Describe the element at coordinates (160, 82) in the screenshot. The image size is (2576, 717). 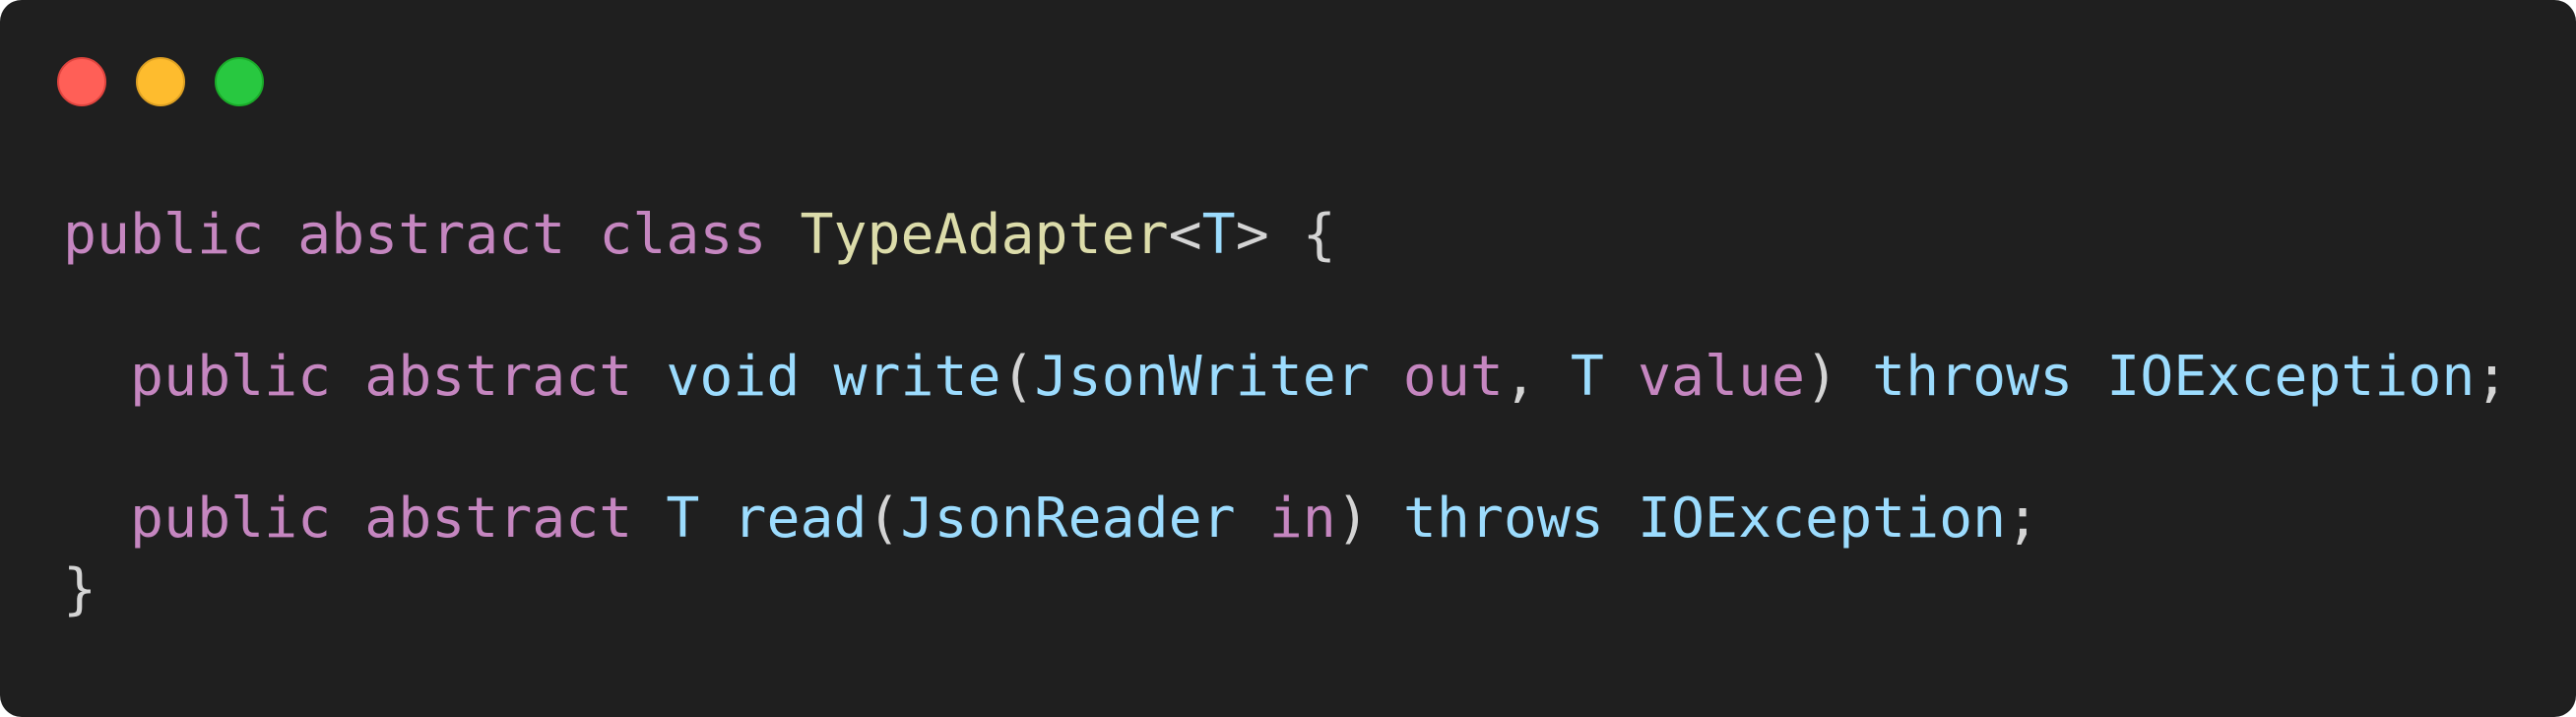
I see `minimize-button` at that location.